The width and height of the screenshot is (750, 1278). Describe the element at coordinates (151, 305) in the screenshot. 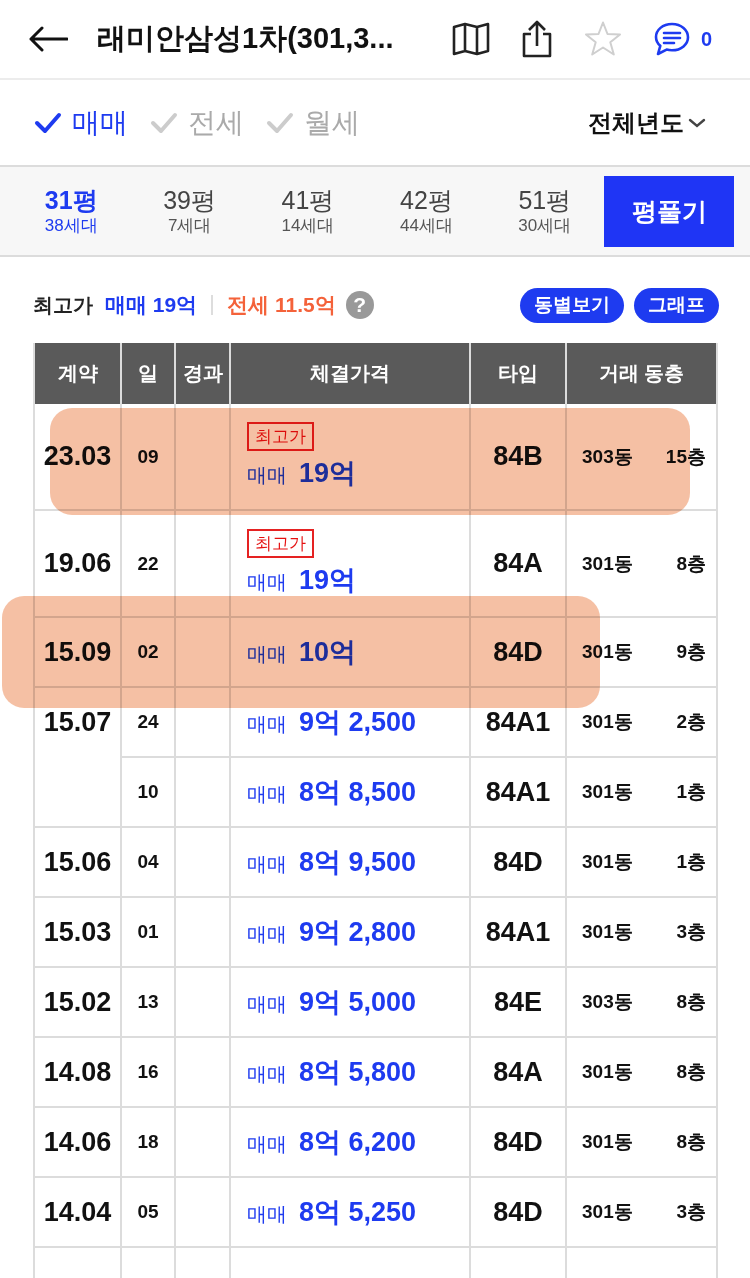

I see `sale-highest-price: 매매 19억` at that location.